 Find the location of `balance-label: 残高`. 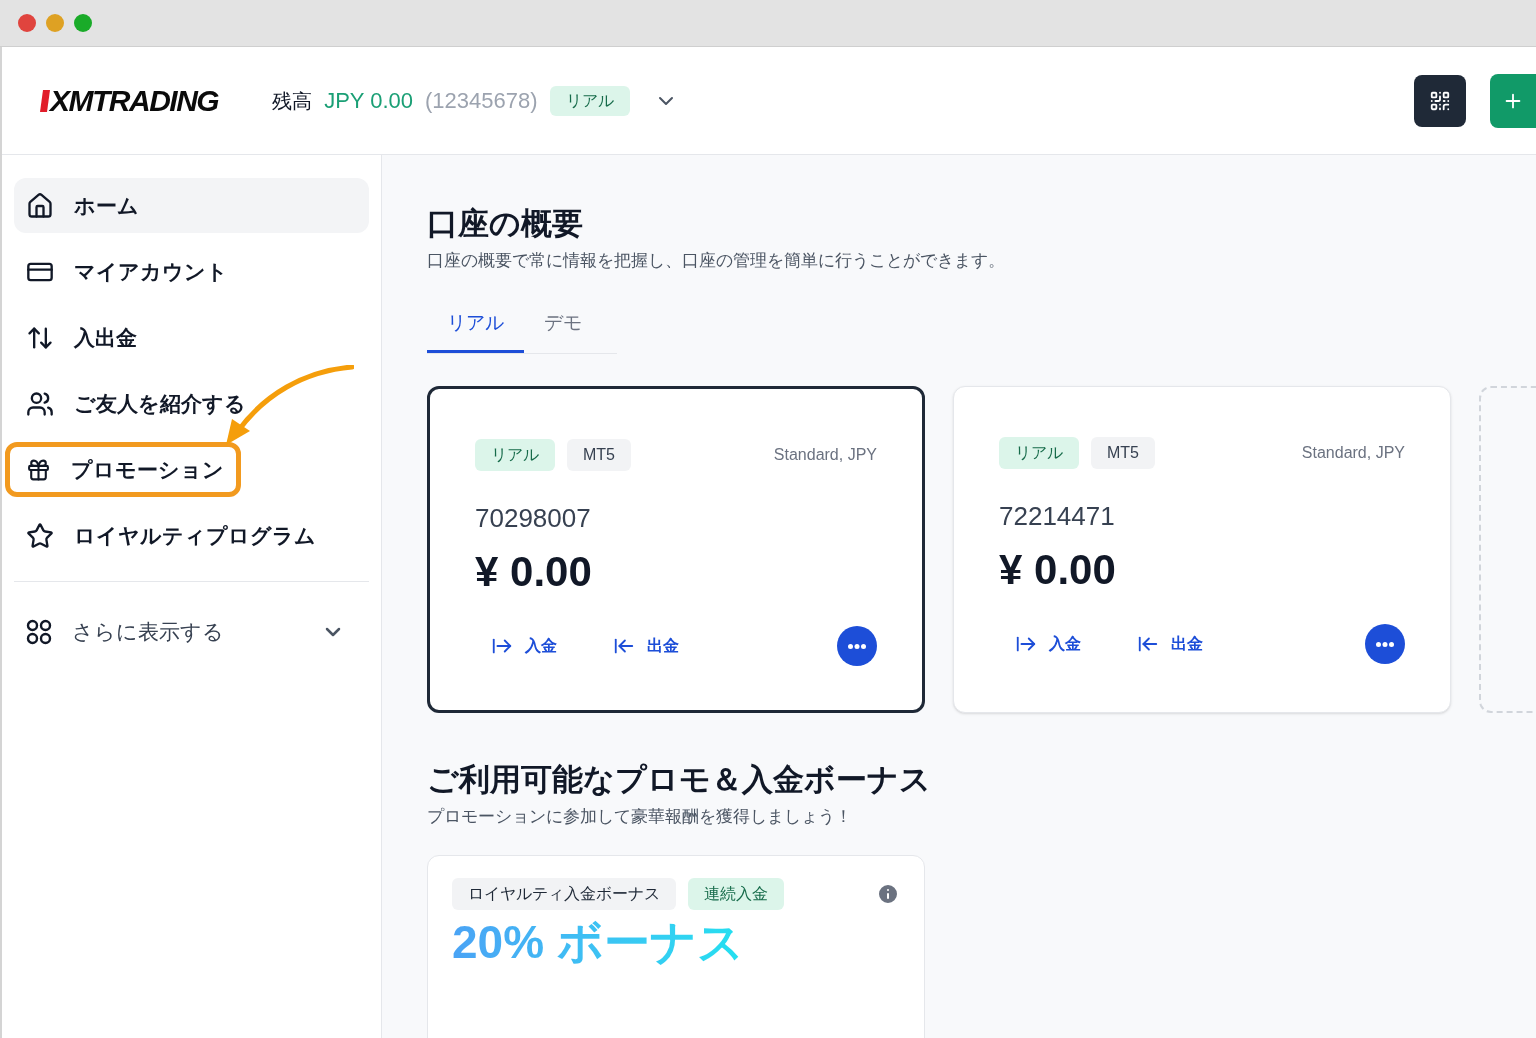

balance-label: 残高 is located at coordinates (292, 101).